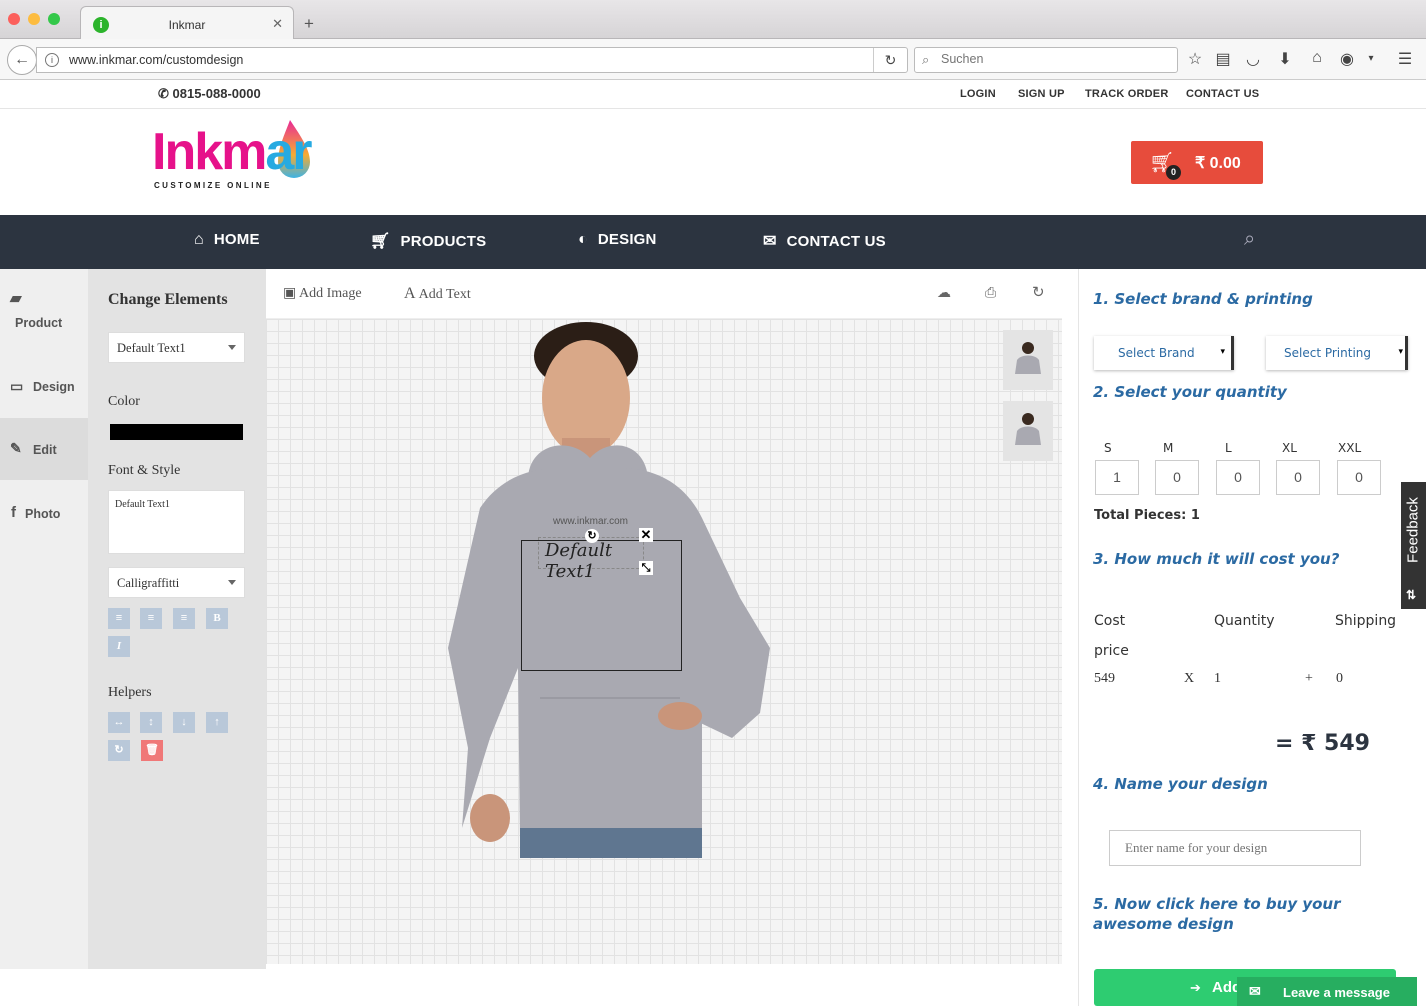 This screenshot has width=1426, height=1006. Describe the element at coordinates (1028, 360) in the screenshot. I see `front-view-thumbnail` at that location.